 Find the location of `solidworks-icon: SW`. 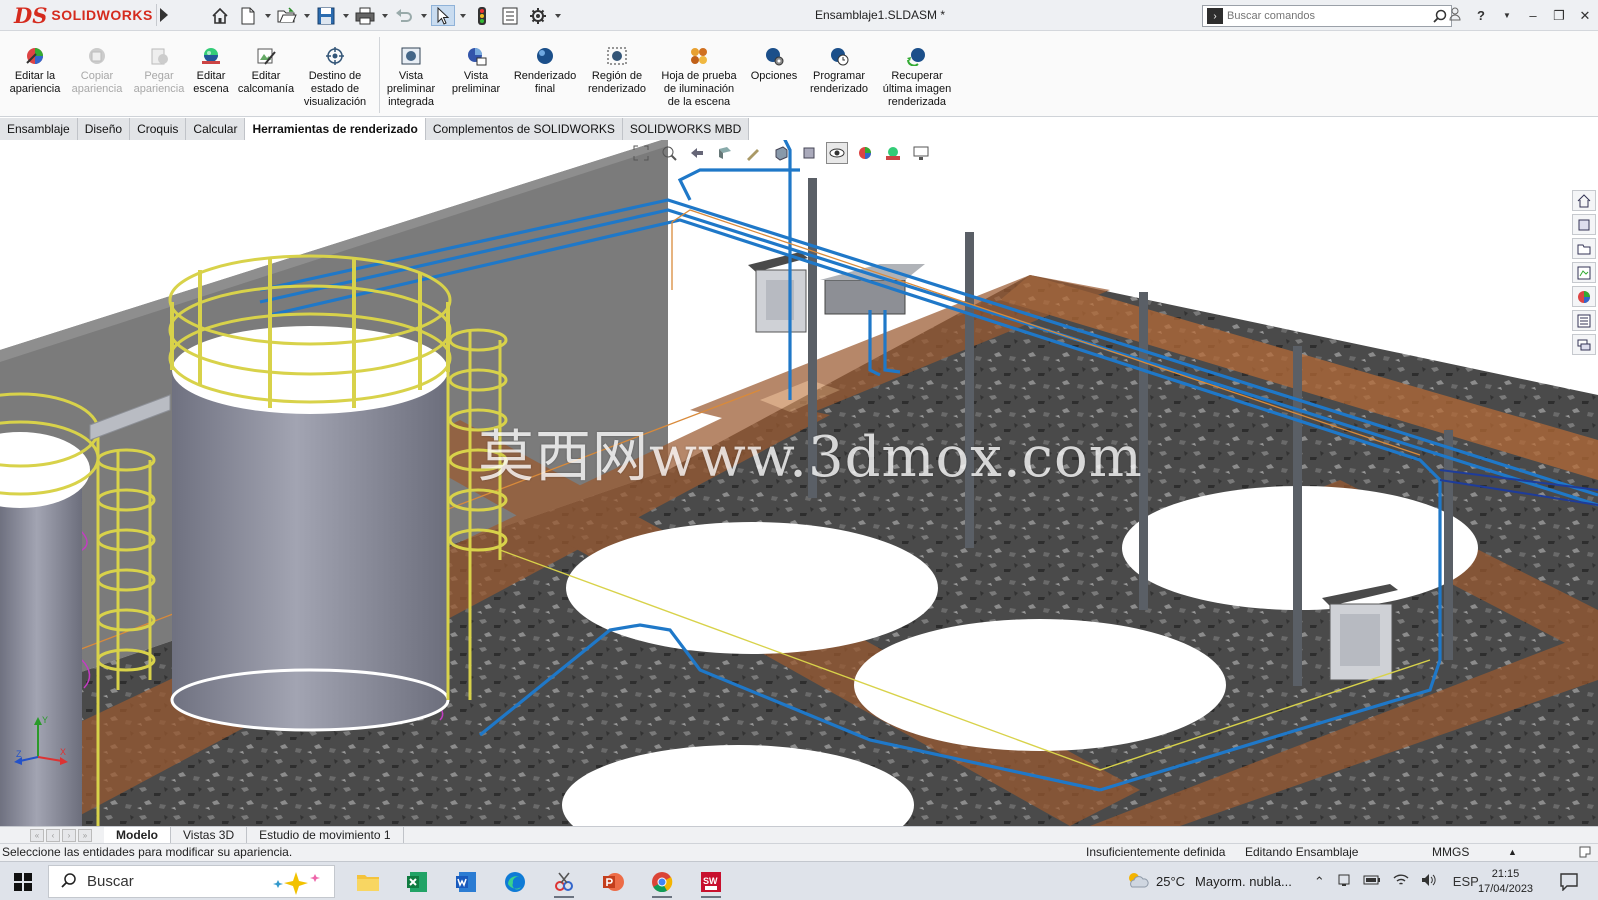

solidworks-icon: SW is located at coordinates (711, 881).